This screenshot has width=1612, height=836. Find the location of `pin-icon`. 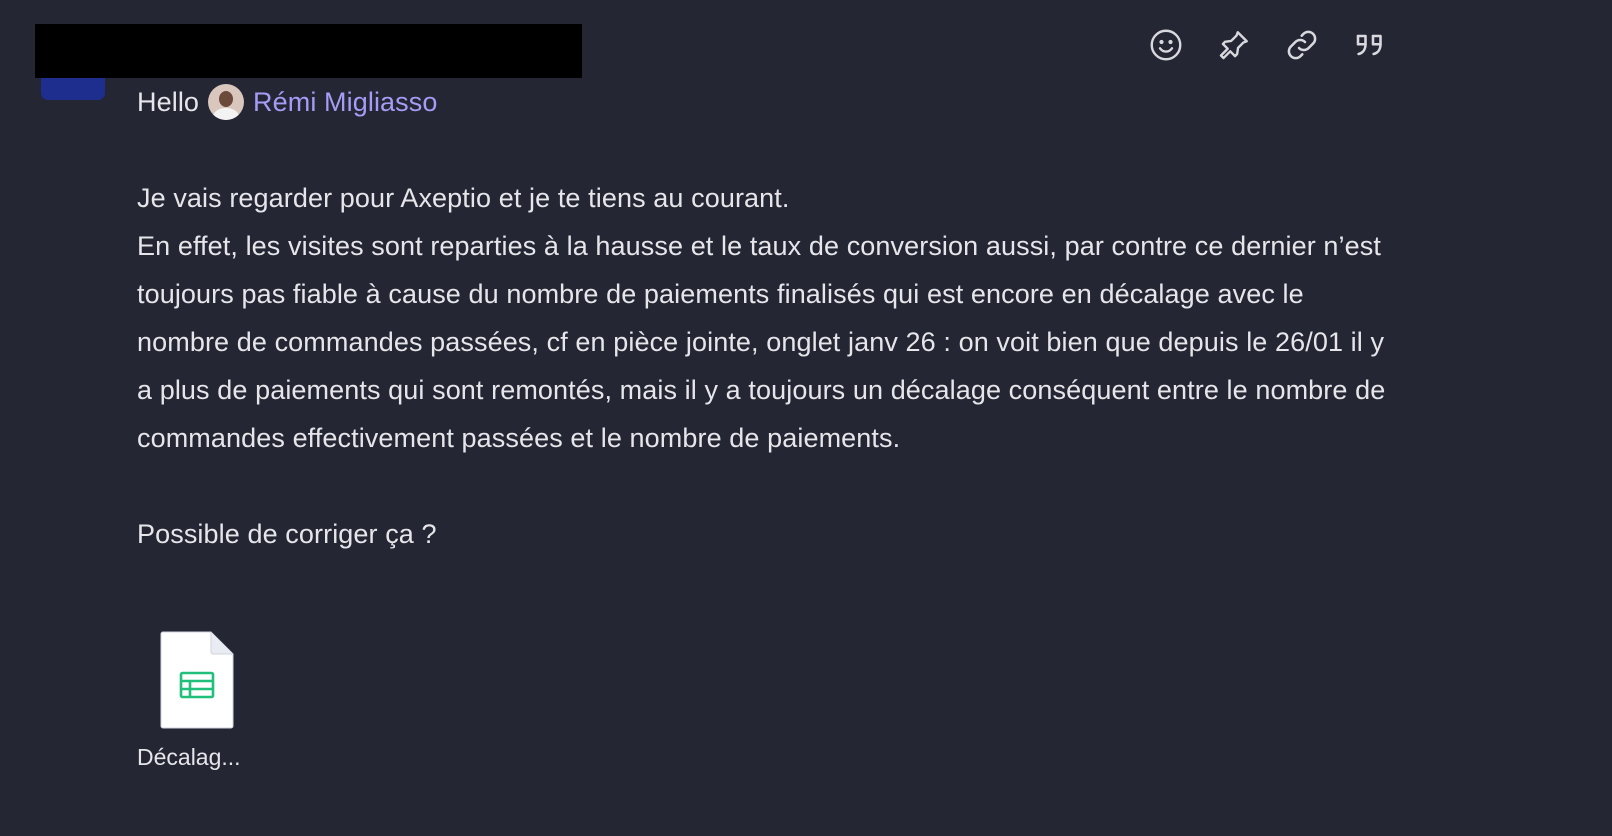

pin-icon is located at coordinates (1233, 45).